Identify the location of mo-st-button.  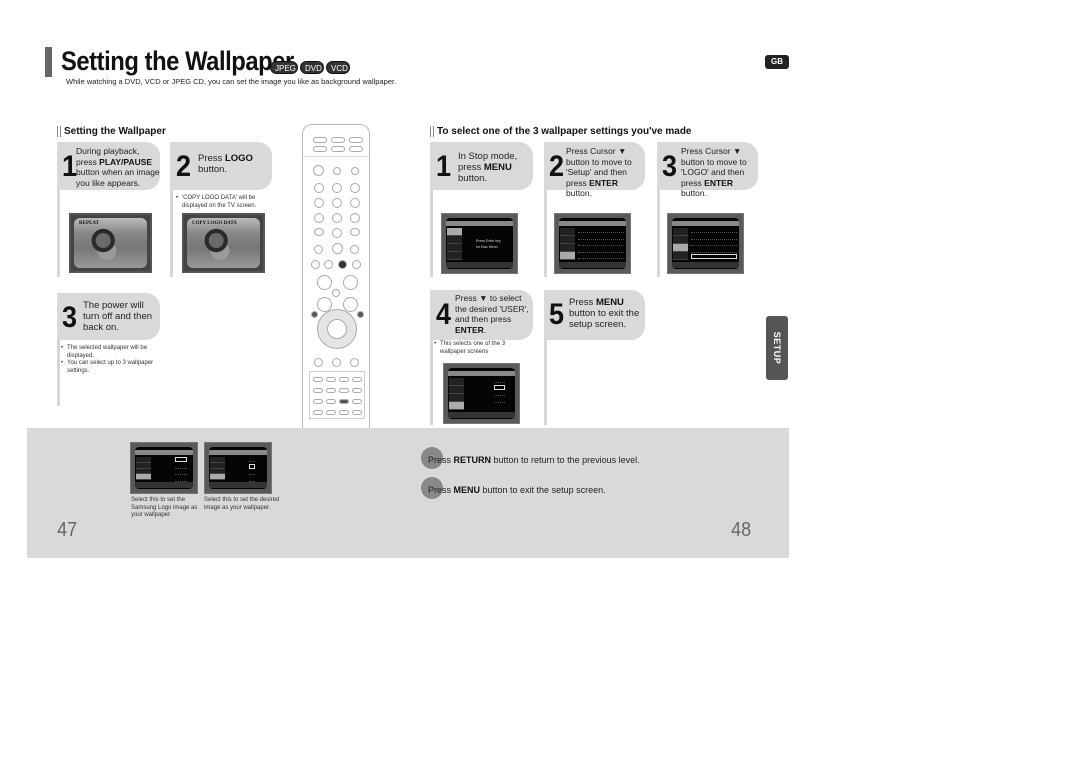
(357, 379).